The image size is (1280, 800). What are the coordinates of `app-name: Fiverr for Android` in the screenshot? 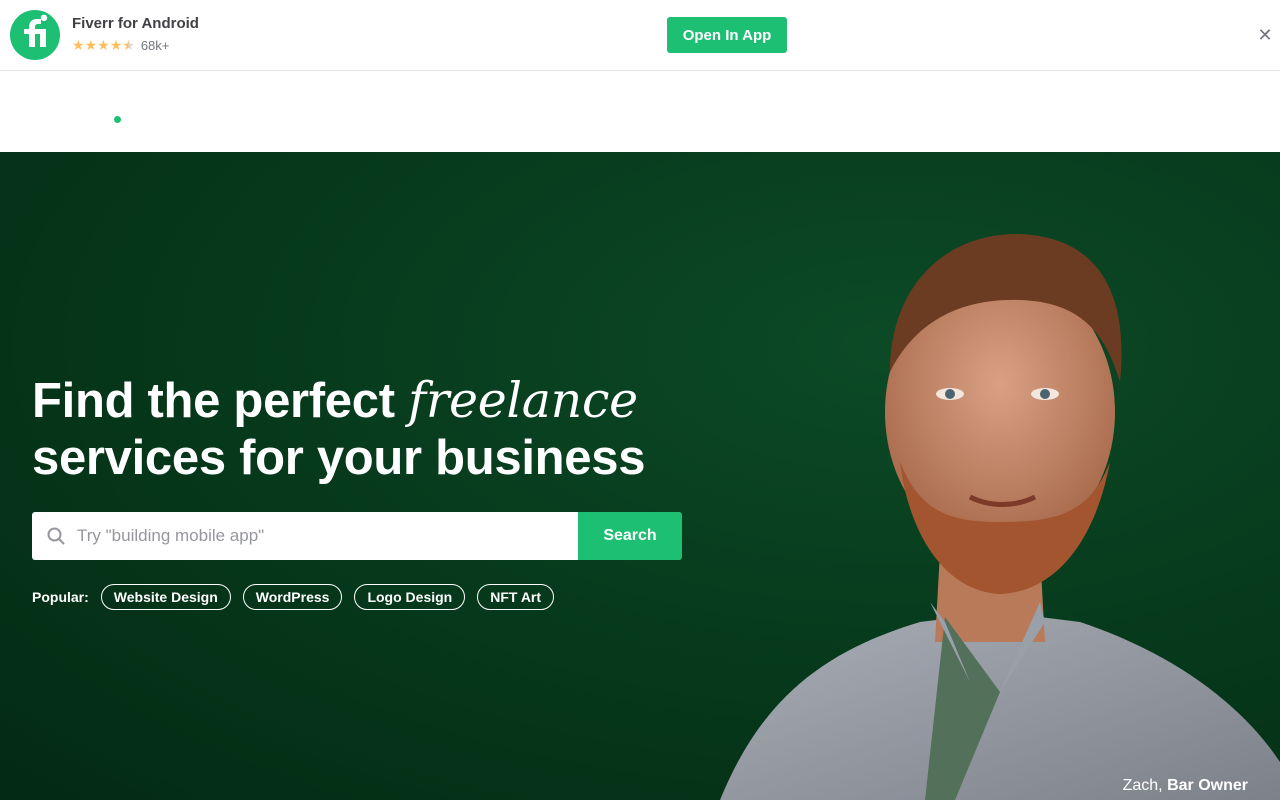 It's located at (135, 23).